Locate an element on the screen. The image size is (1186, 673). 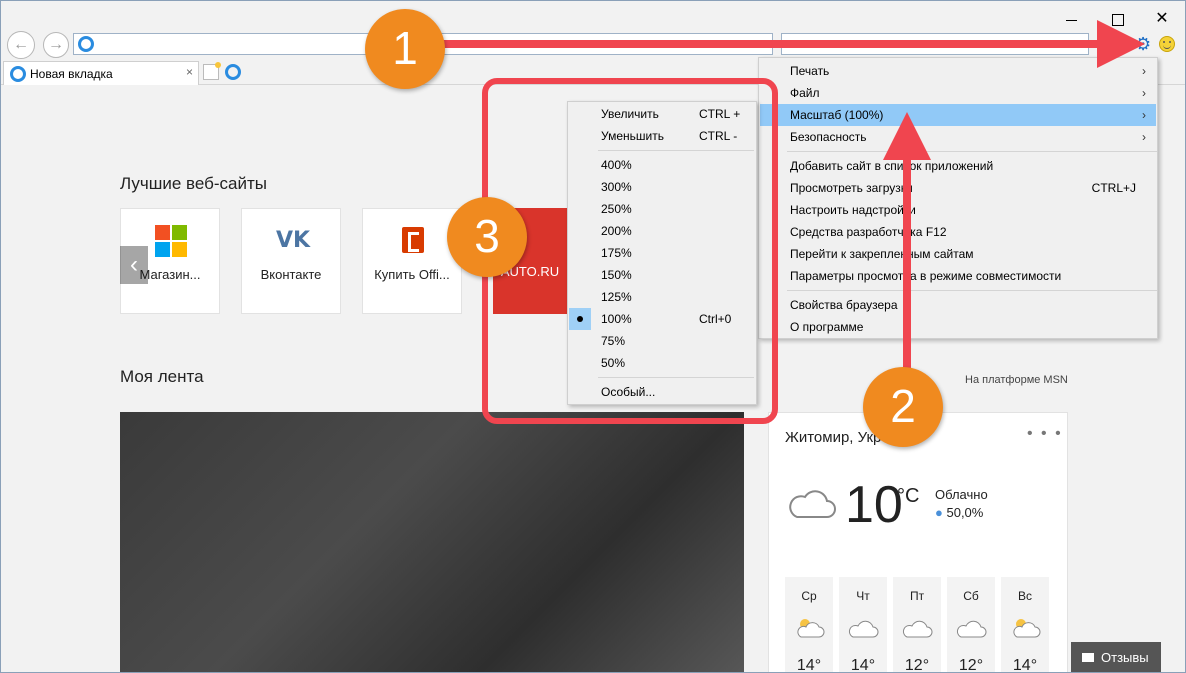
forecast-day-name: Пт is located at coordinates (917, 596).